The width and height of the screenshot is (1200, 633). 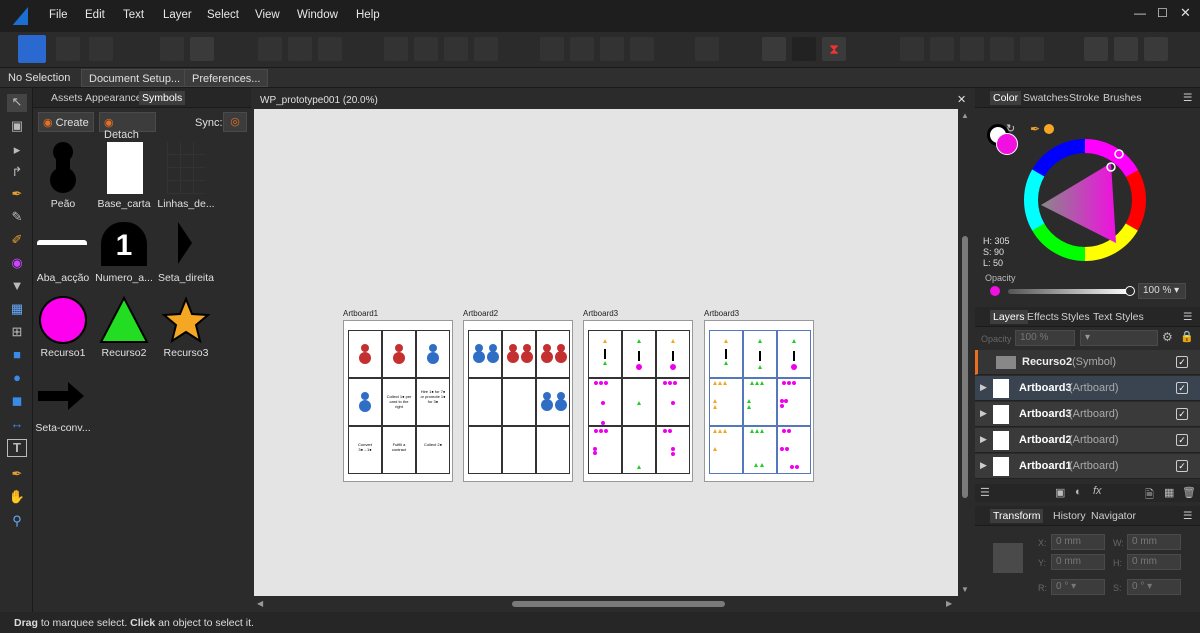 I want to click on tab-symbols: Symbols, so click(x=162, y=98).